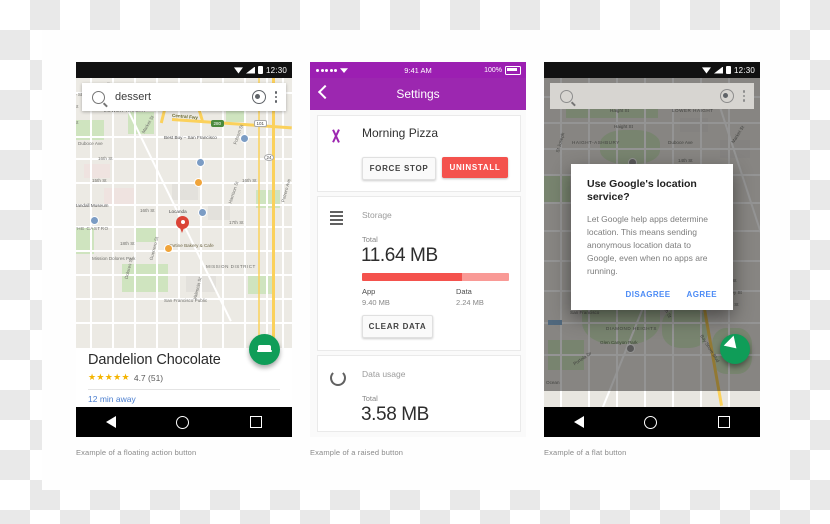 The width and height of the screenshot is (830, 524). Describe the element at coordinates (648, 294) in the screenshot. I see `disagree-button: DISAGREE` at that location.